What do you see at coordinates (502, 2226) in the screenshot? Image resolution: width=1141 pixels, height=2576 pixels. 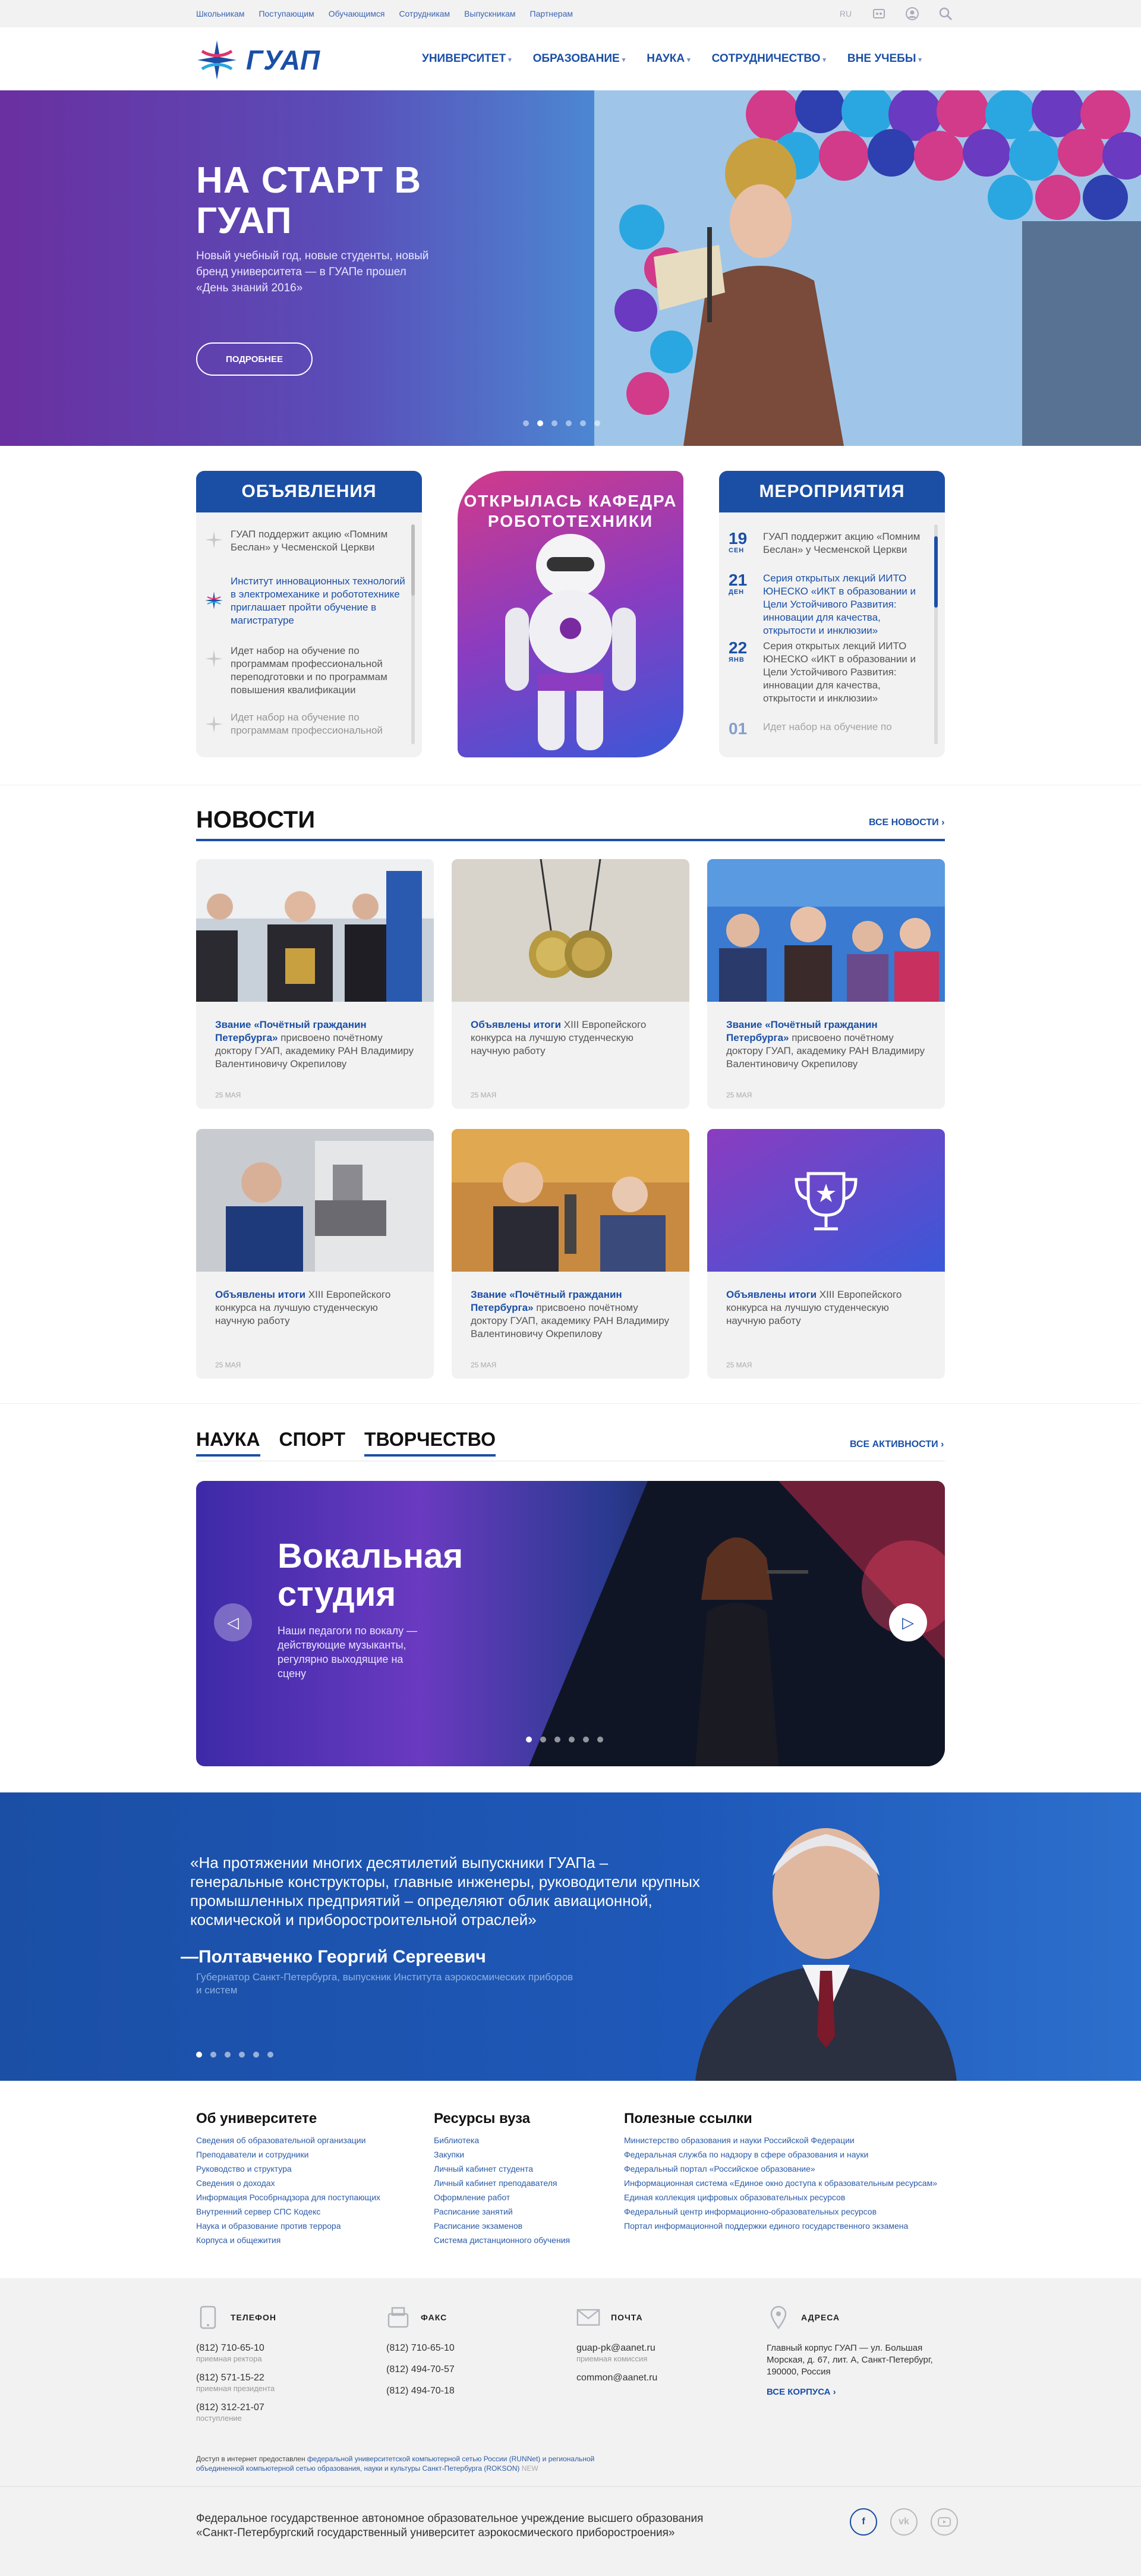 I see `footer-link: Расписание экзаменов` at bounding box center [502, 2226].